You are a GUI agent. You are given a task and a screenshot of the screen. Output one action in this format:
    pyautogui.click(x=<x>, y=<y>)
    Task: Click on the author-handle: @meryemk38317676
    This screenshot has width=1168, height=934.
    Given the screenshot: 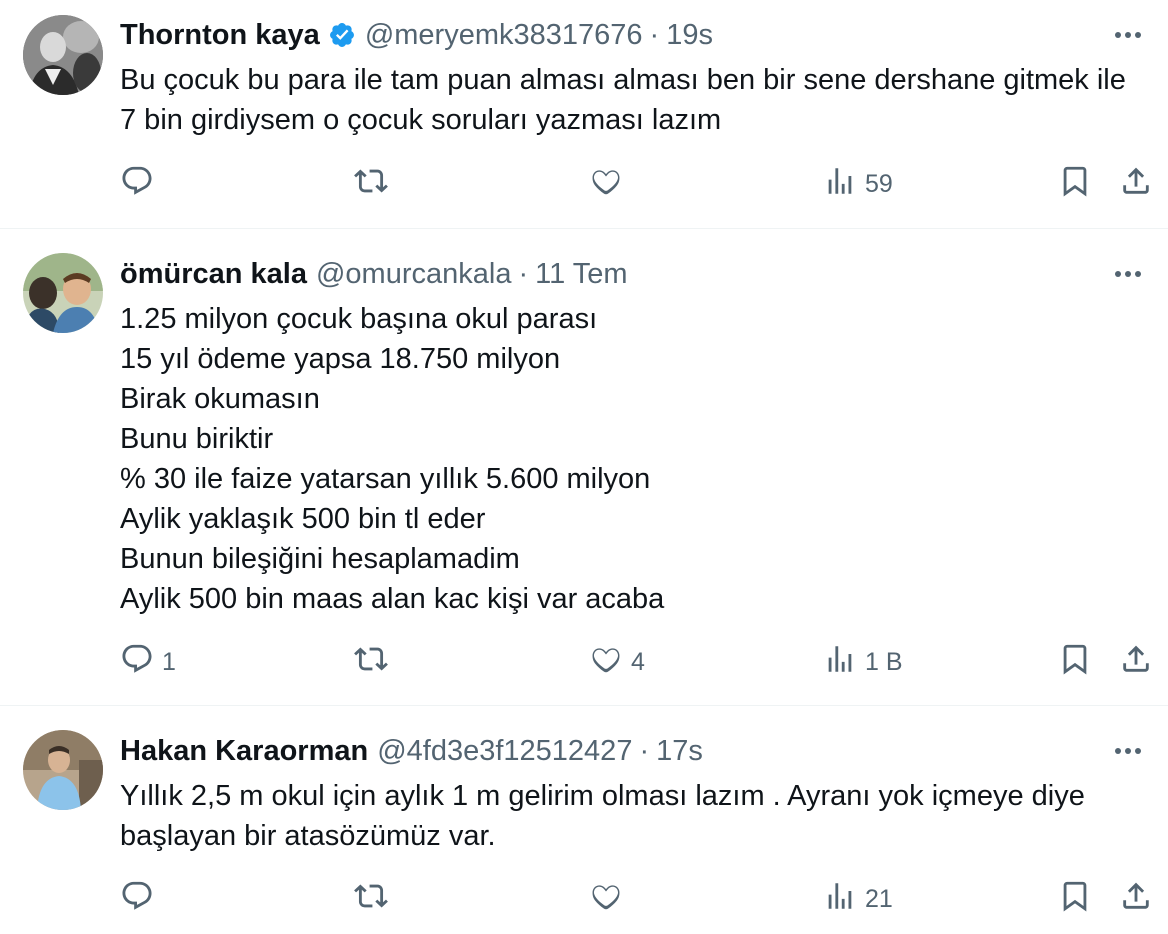 What is the action you would take?
    pyautogui.click(x=504, y=35)
    